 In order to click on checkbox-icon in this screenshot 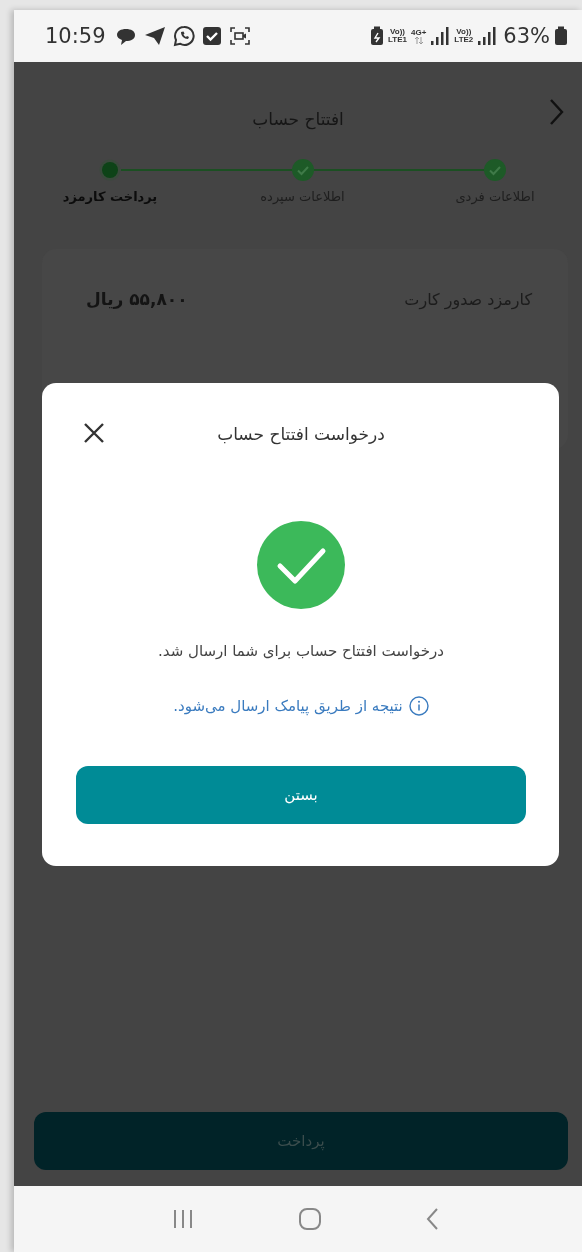, I will do `click(211, 36)`.